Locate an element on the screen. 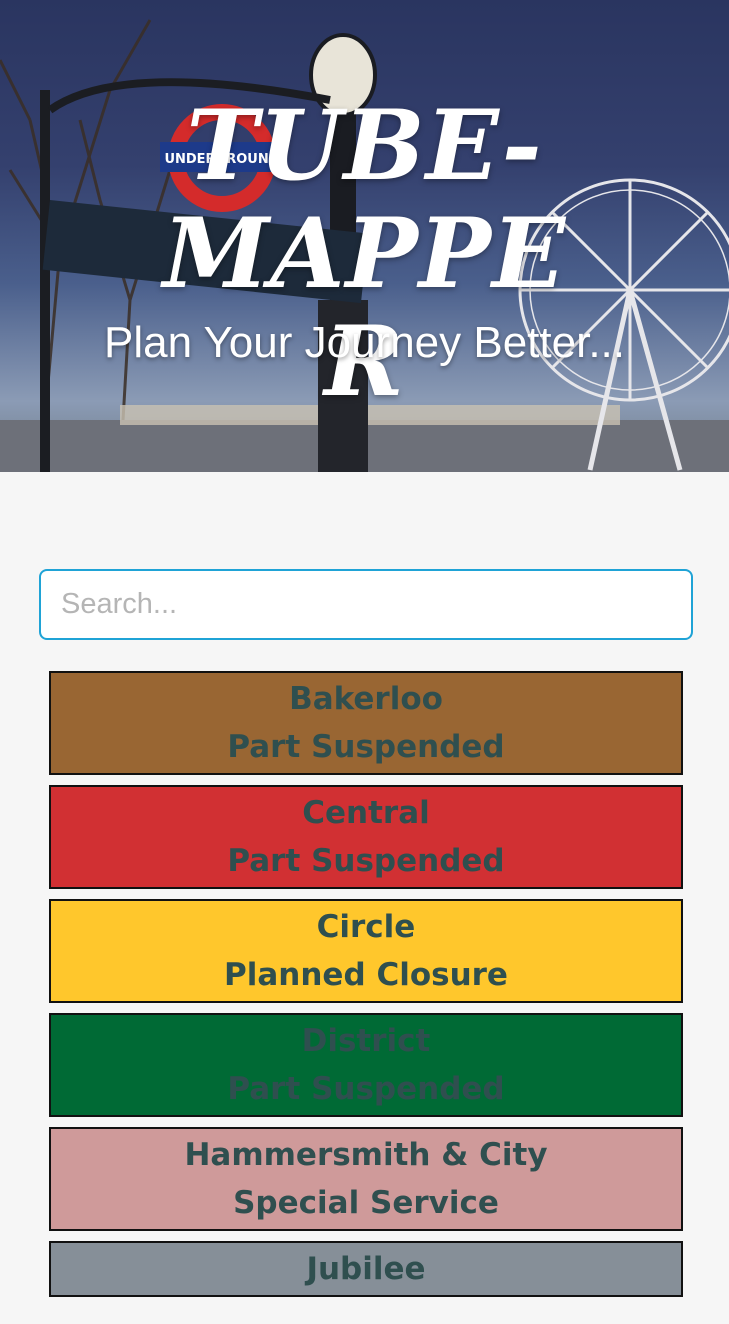 Image resolution: width=729 pixels, height=1324 pixels. line-card-district: District Part Suspended is located at coordinates (366, 1065).